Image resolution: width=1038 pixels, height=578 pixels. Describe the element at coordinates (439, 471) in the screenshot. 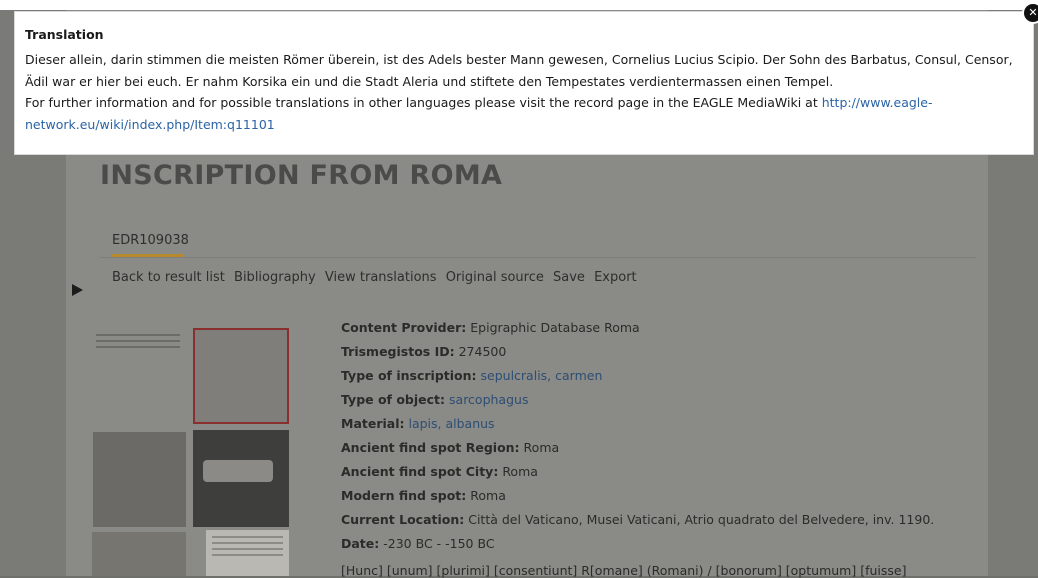

I see `metadata-row: Ancient find spot City: Roma` at that location.